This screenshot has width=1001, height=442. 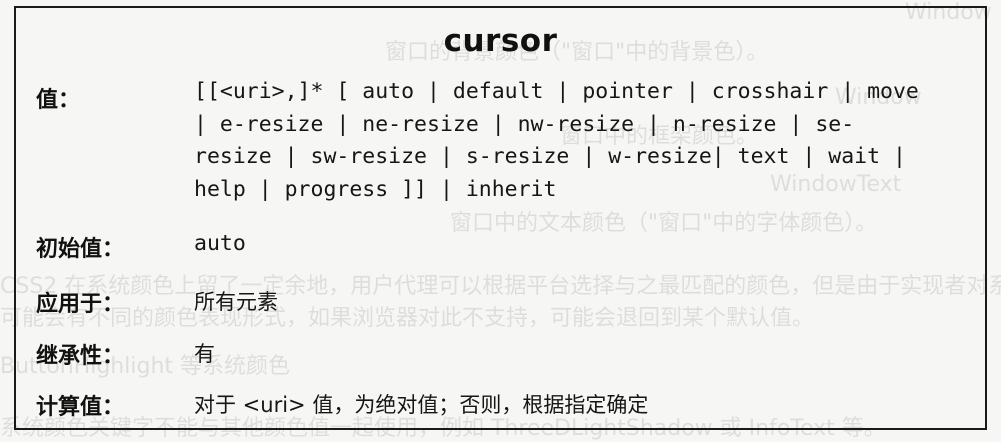 What do you see at coordinates (236, 302) in the screenshot?
I see `applies-to-value: 所有元素` at bounding box center [236, 302].